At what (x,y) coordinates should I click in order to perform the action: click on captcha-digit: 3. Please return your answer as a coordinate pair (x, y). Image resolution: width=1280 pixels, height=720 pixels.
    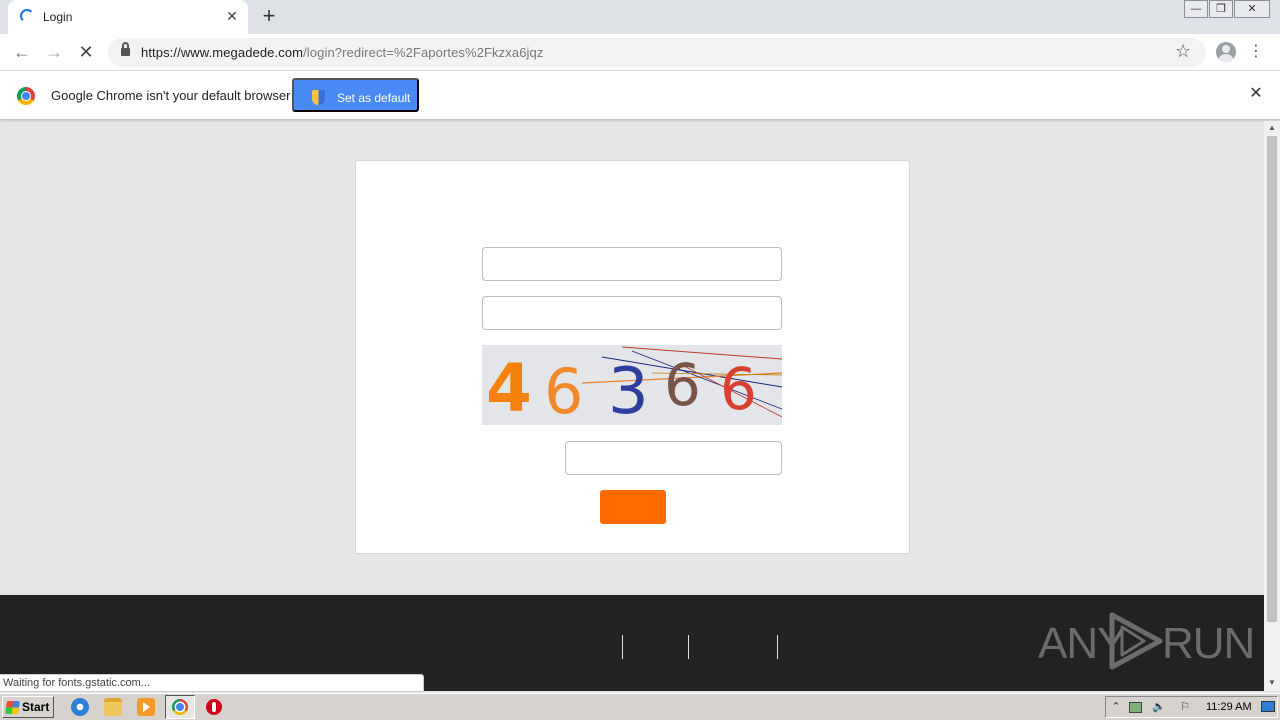
    Looking at the image, I should click on (628, 390).